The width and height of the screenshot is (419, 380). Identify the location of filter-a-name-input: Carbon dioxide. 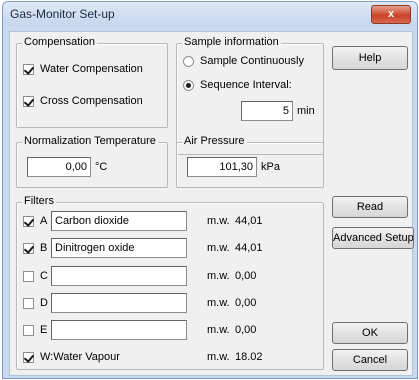
(119, 221).